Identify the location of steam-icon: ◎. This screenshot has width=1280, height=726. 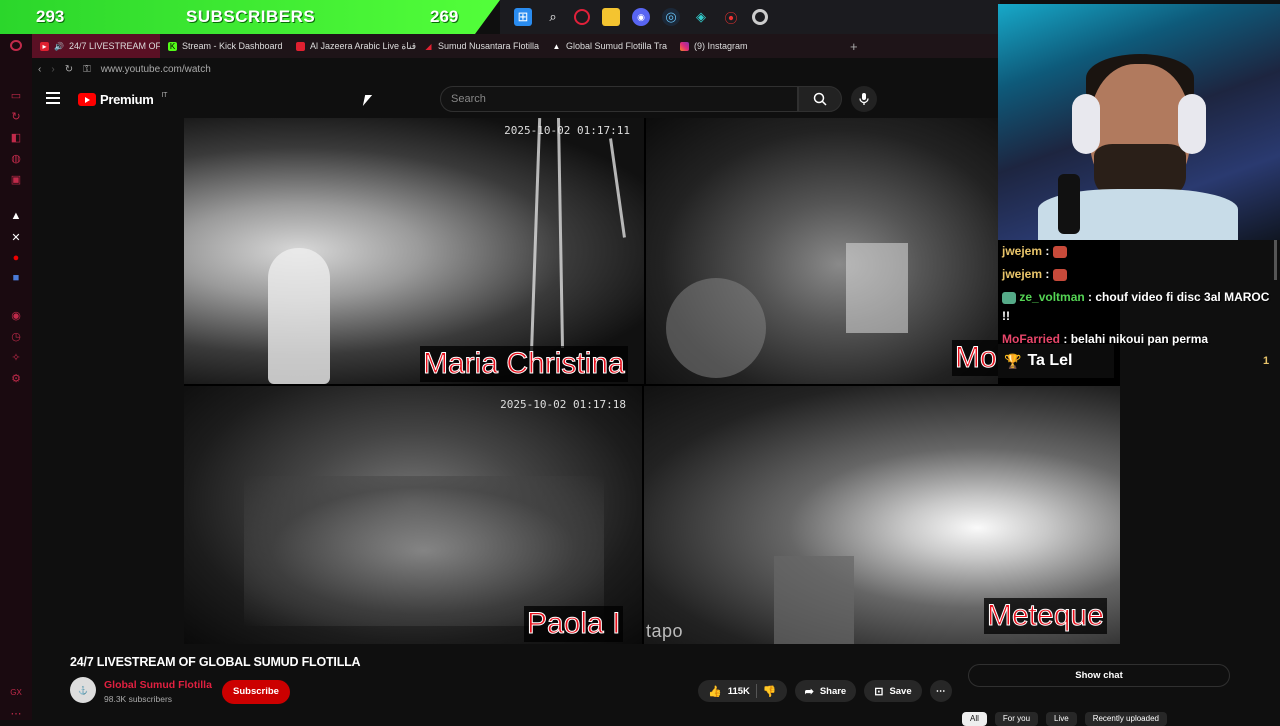
(671, 17).